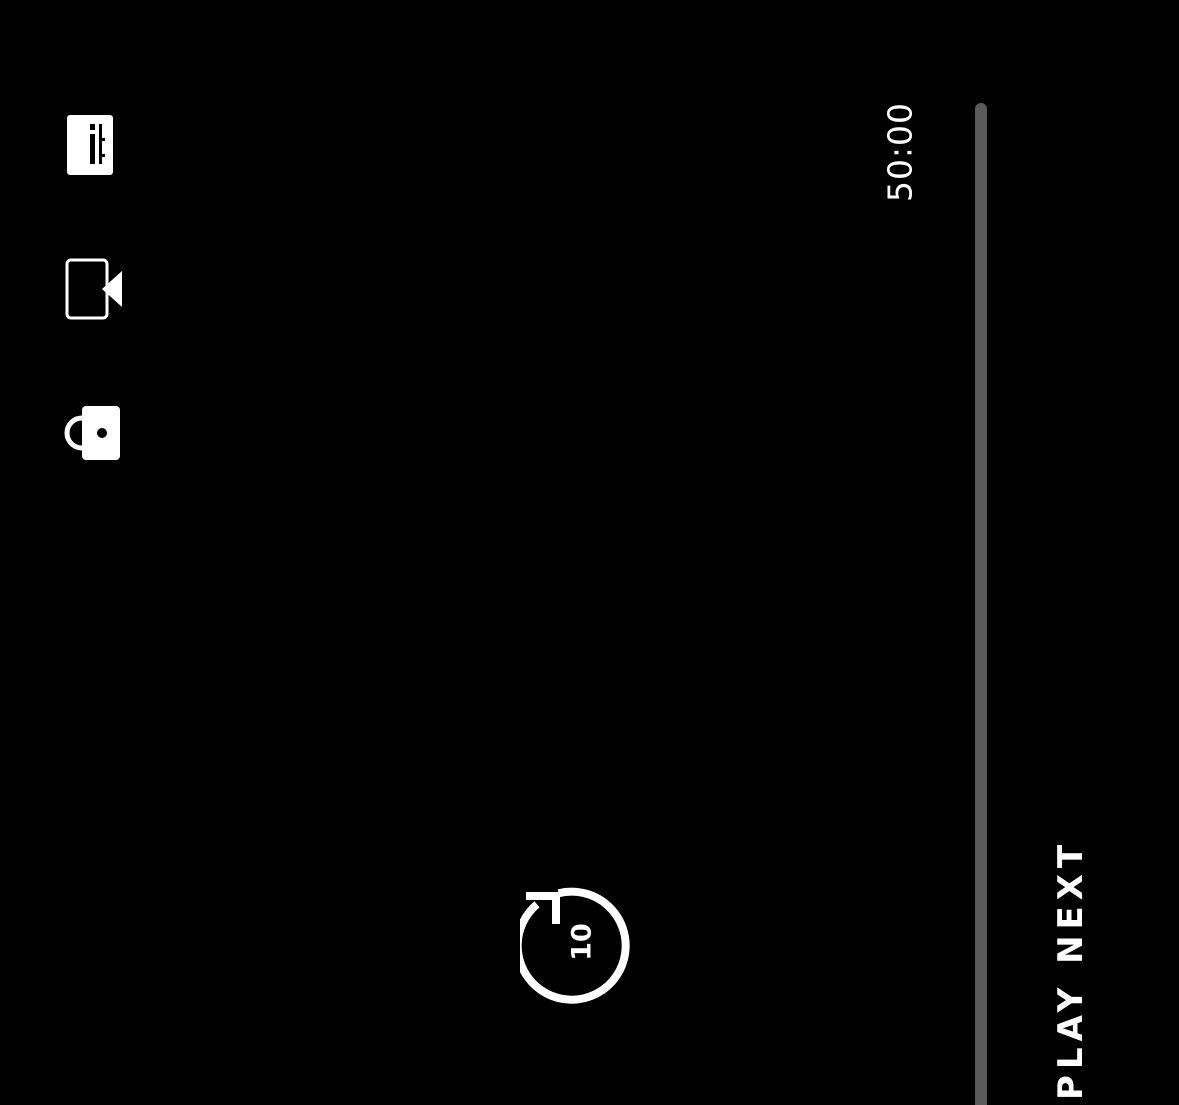  I want to click on progress-track, so click(981, 604).